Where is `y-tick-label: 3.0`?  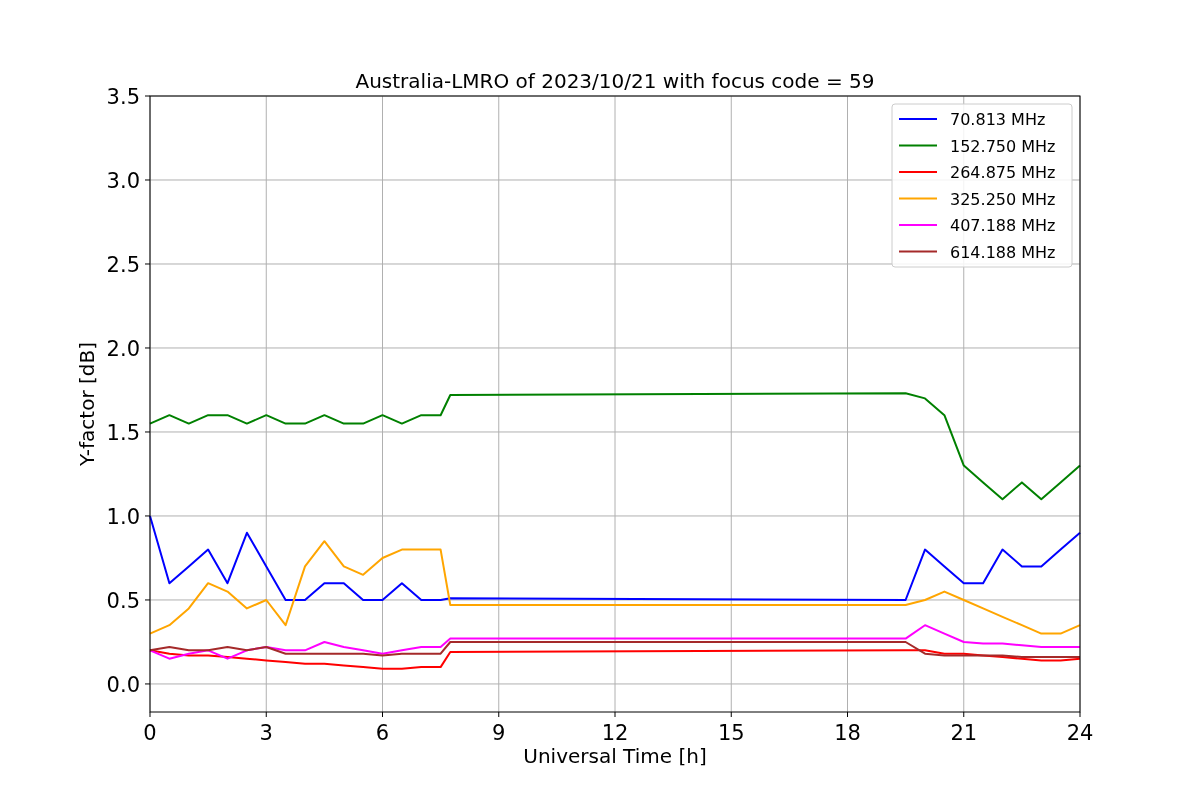 y-tick-label: 3.0 is located at coordinates (123, 181).